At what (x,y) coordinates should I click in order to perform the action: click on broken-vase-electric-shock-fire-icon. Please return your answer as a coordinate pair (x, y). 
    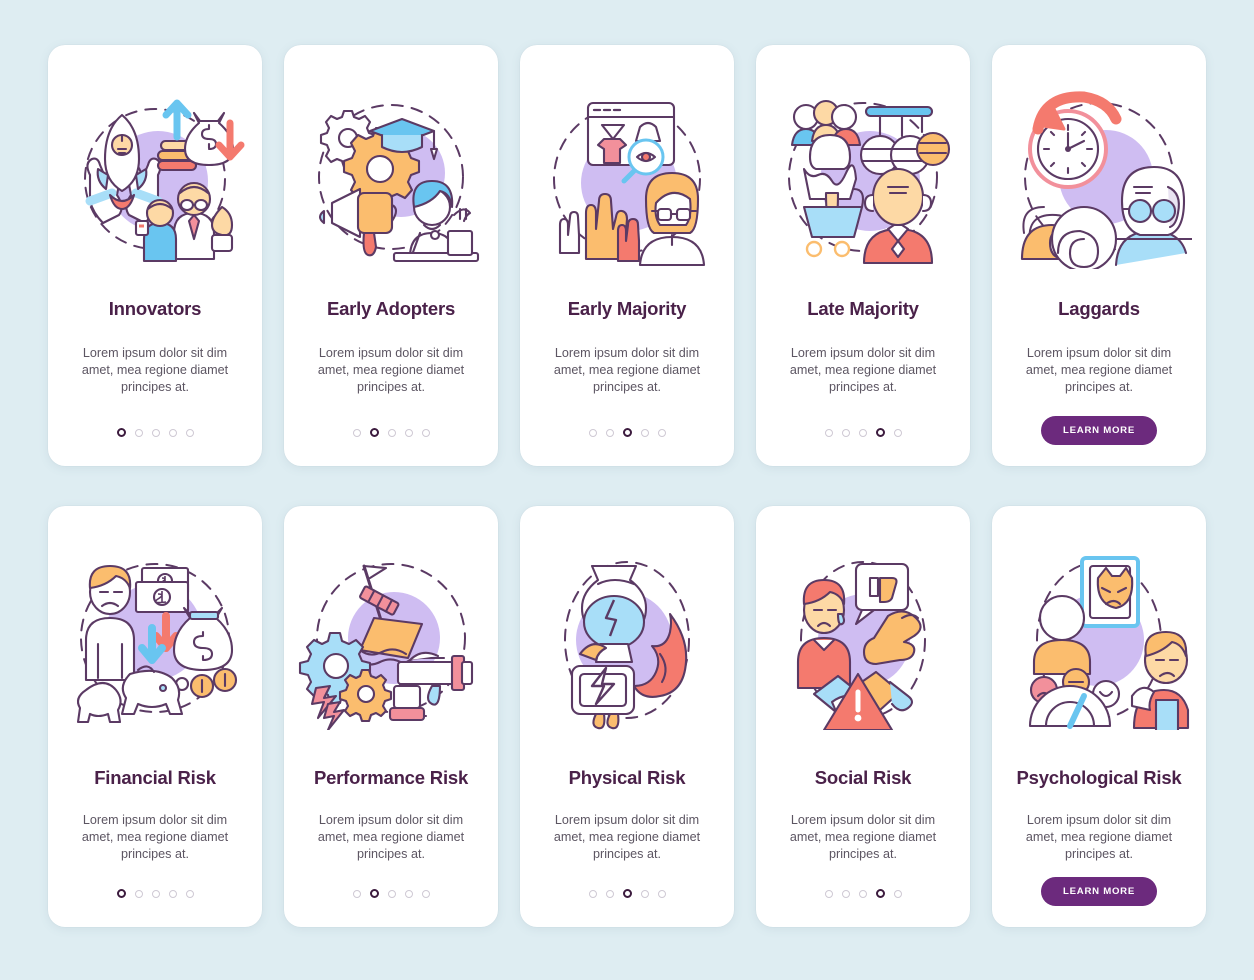
    Looking at the image, I should click on (627, 637).